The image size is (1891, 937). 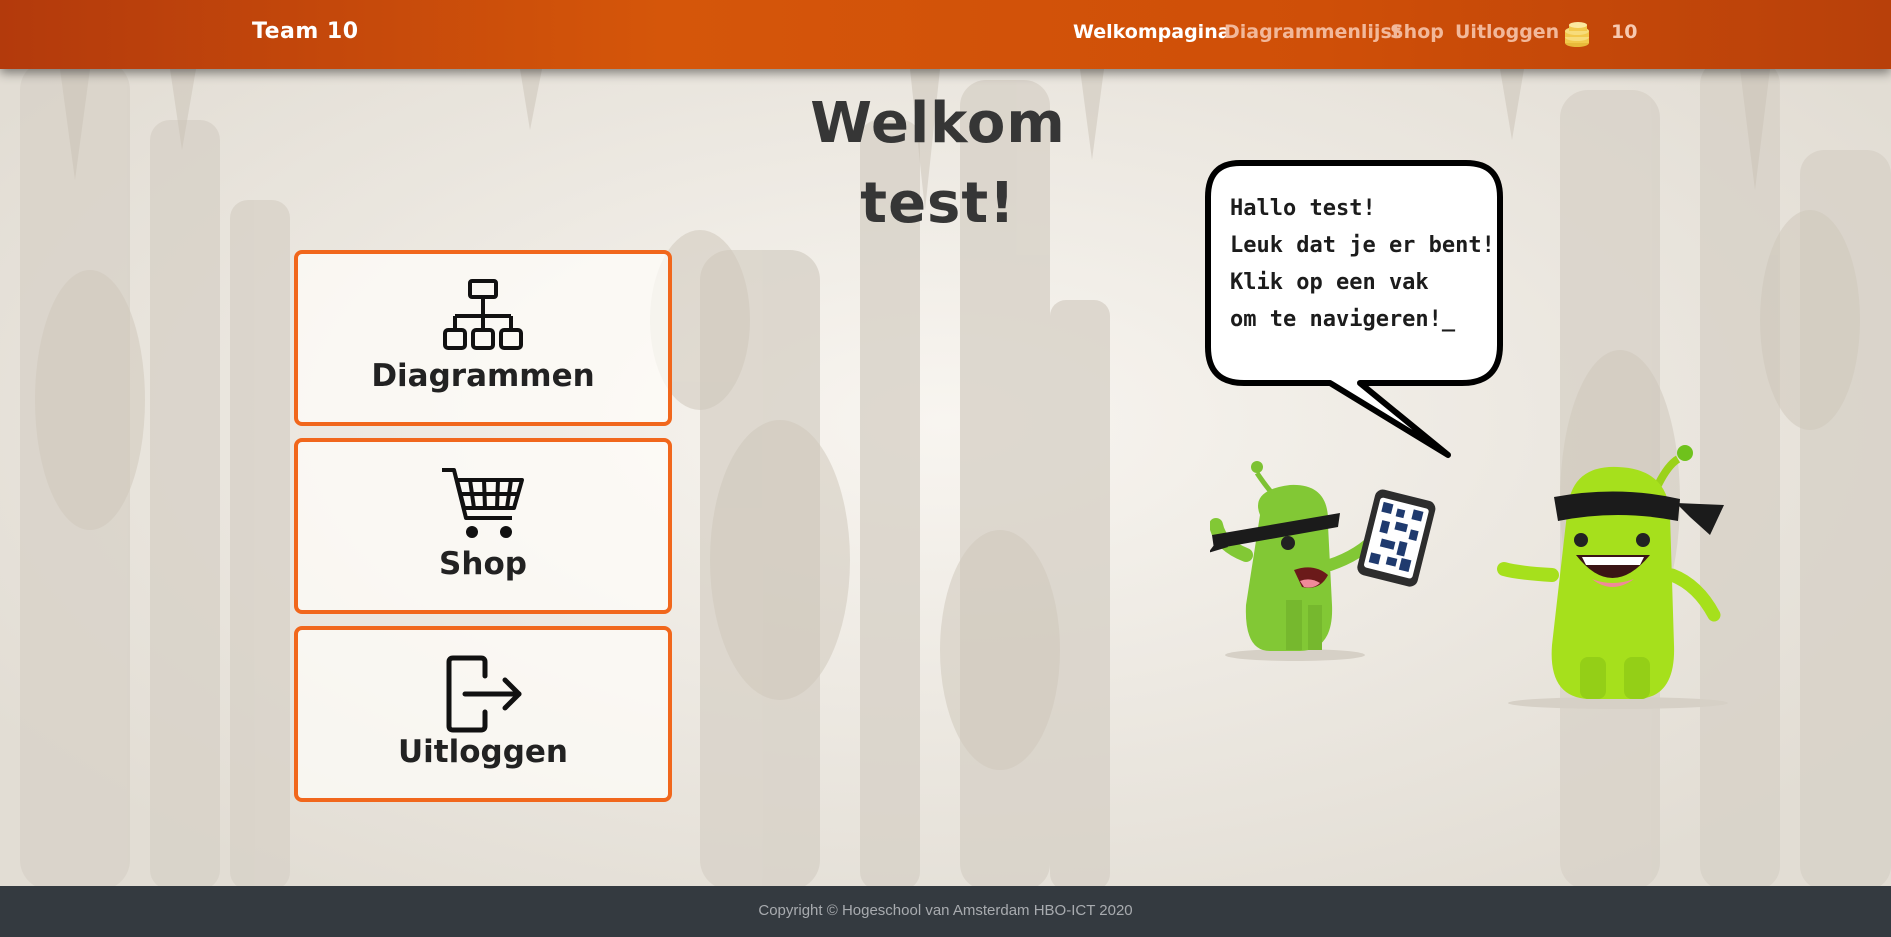 I want to click on speech-line-2: Leuk dat je er bent!, so click(x=1362, y=245).